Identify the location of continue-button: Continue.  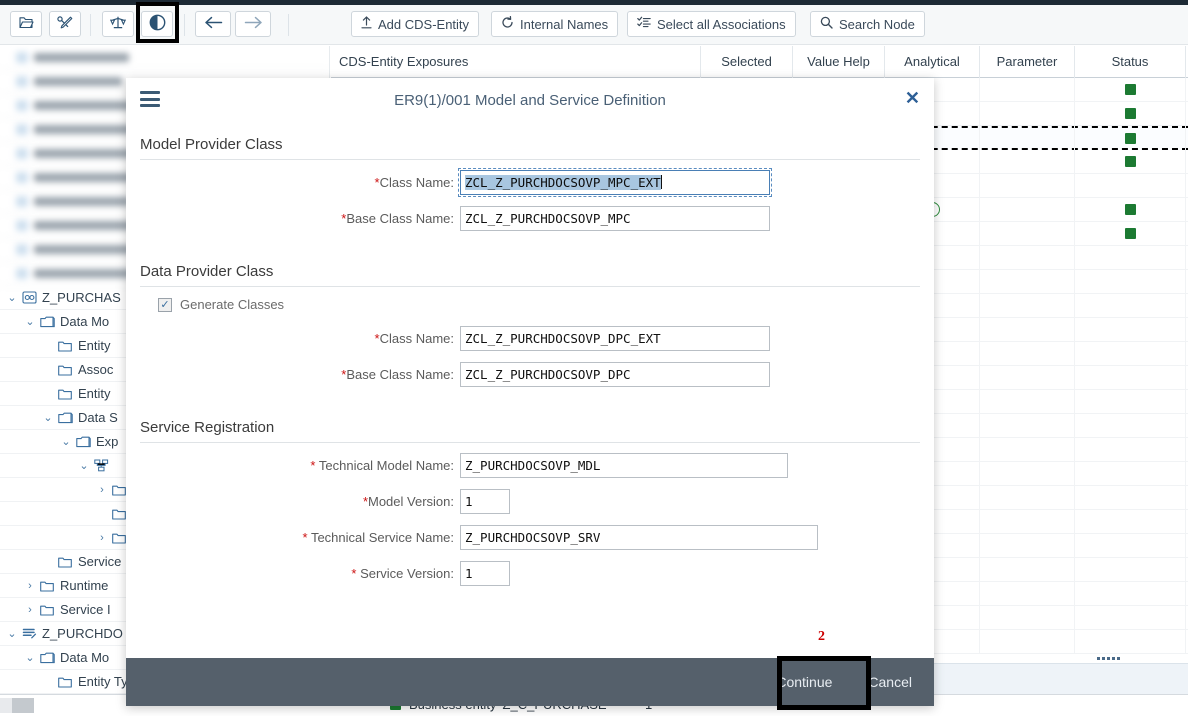
(804, 682).